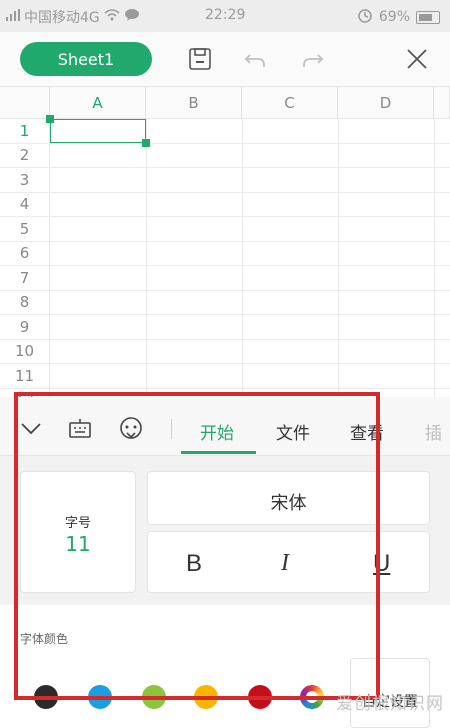 The image size is (450, 728). What do you see at coordinates (367, 431) in the screenshot?
I see `tab-view: 查看` at bounding box center [367, 431].